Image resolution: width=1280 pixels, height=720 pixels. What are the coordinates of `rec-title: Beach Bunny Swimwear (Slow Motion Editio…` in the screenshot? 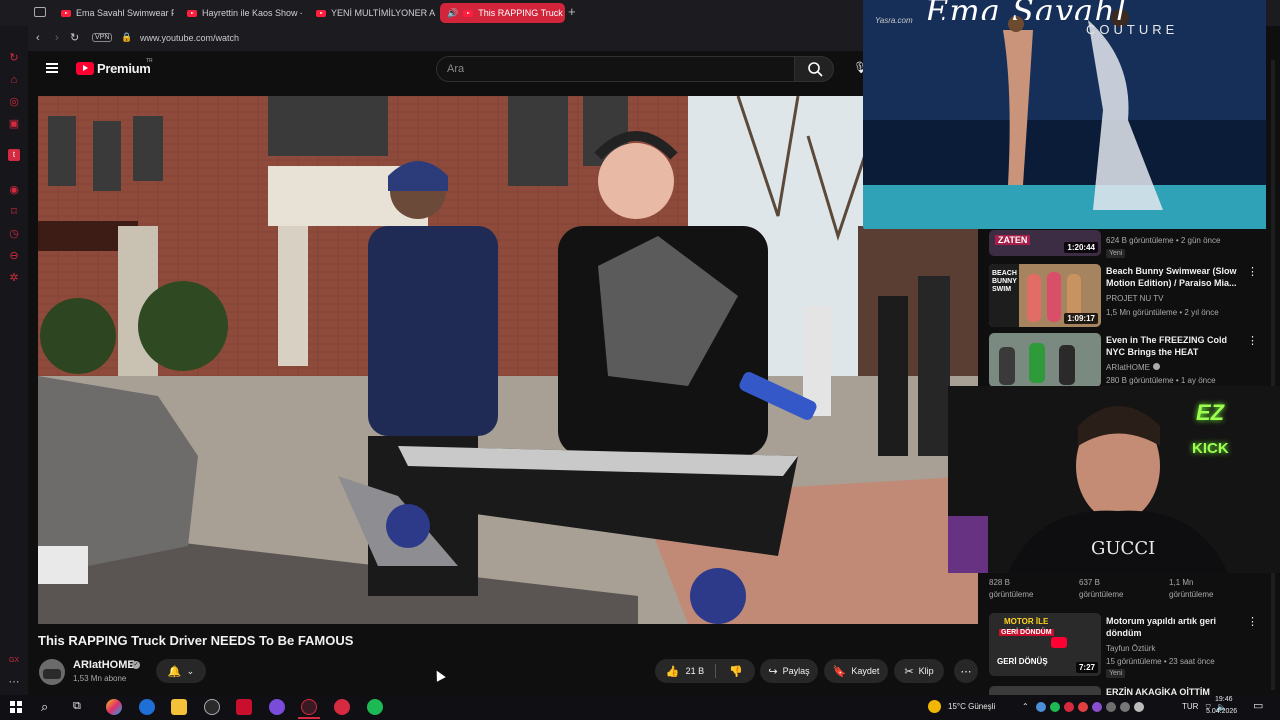 It's located at (1175, 277).